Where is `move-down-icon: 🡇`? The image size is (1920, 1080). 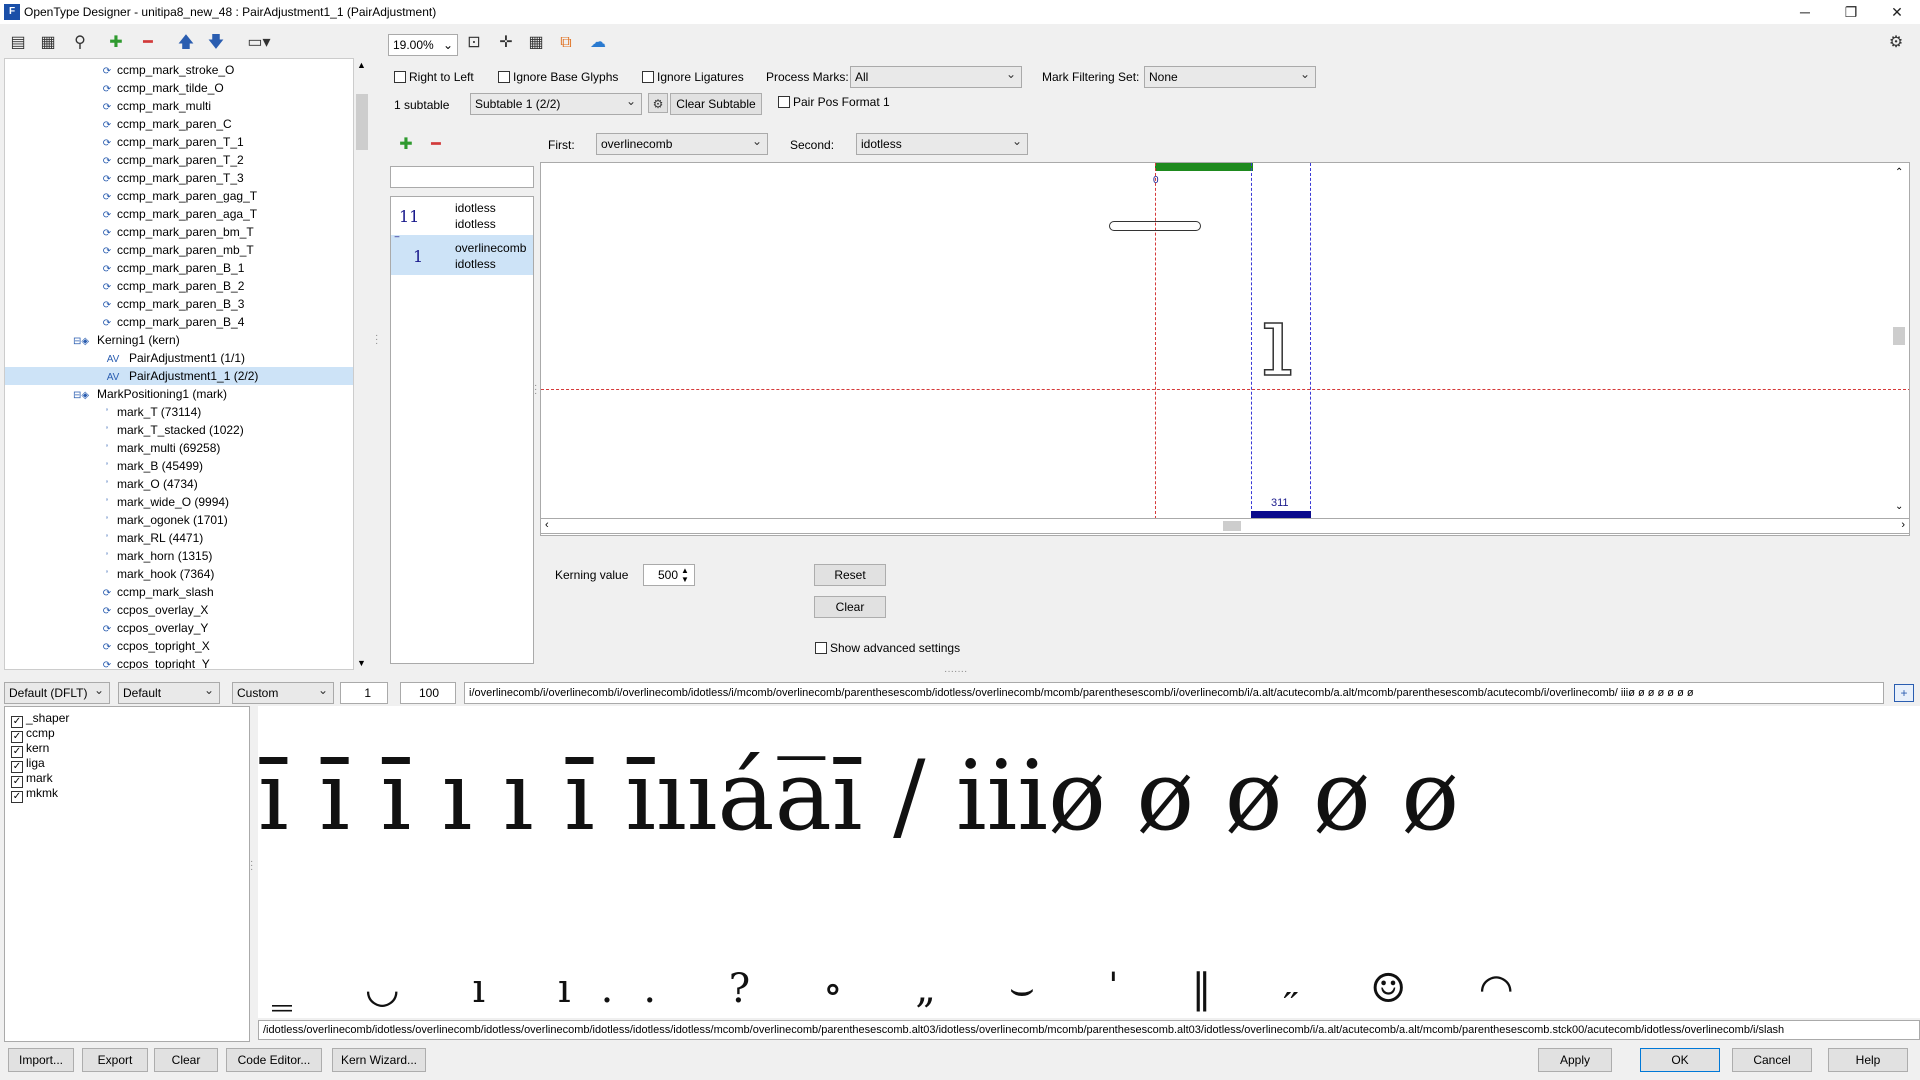
move-down-icon: 🡇 is located at coordinates (216, 43).